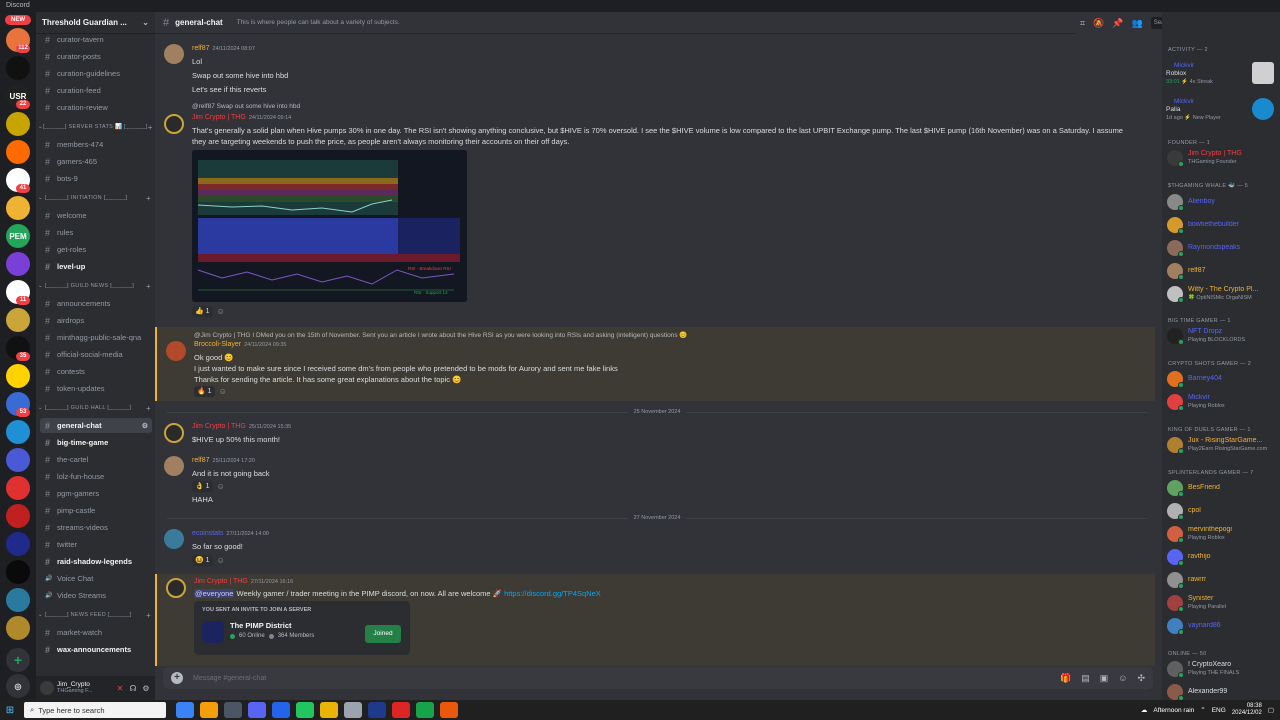 This screenshot has height=720, width=1280. Describe the element at coordinates (96, 544) in the screenshot. I see `channel-twitter: # twitter` at that location.